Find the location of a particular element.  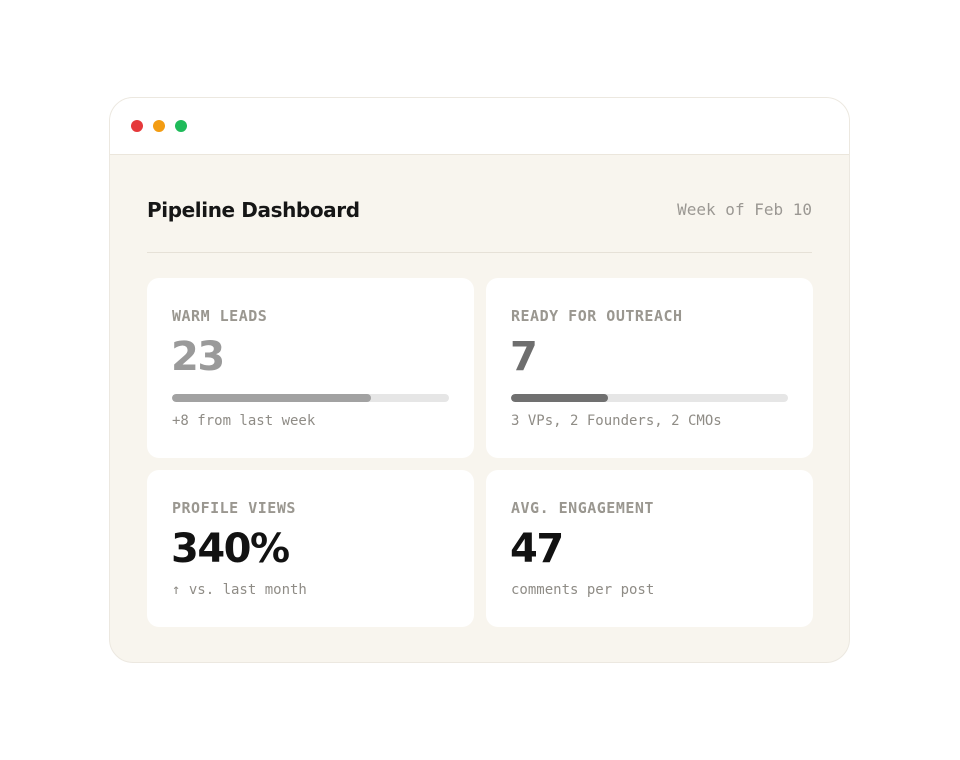

card-label: READY FOR OUTREACH is located at coordinates (597, 316).